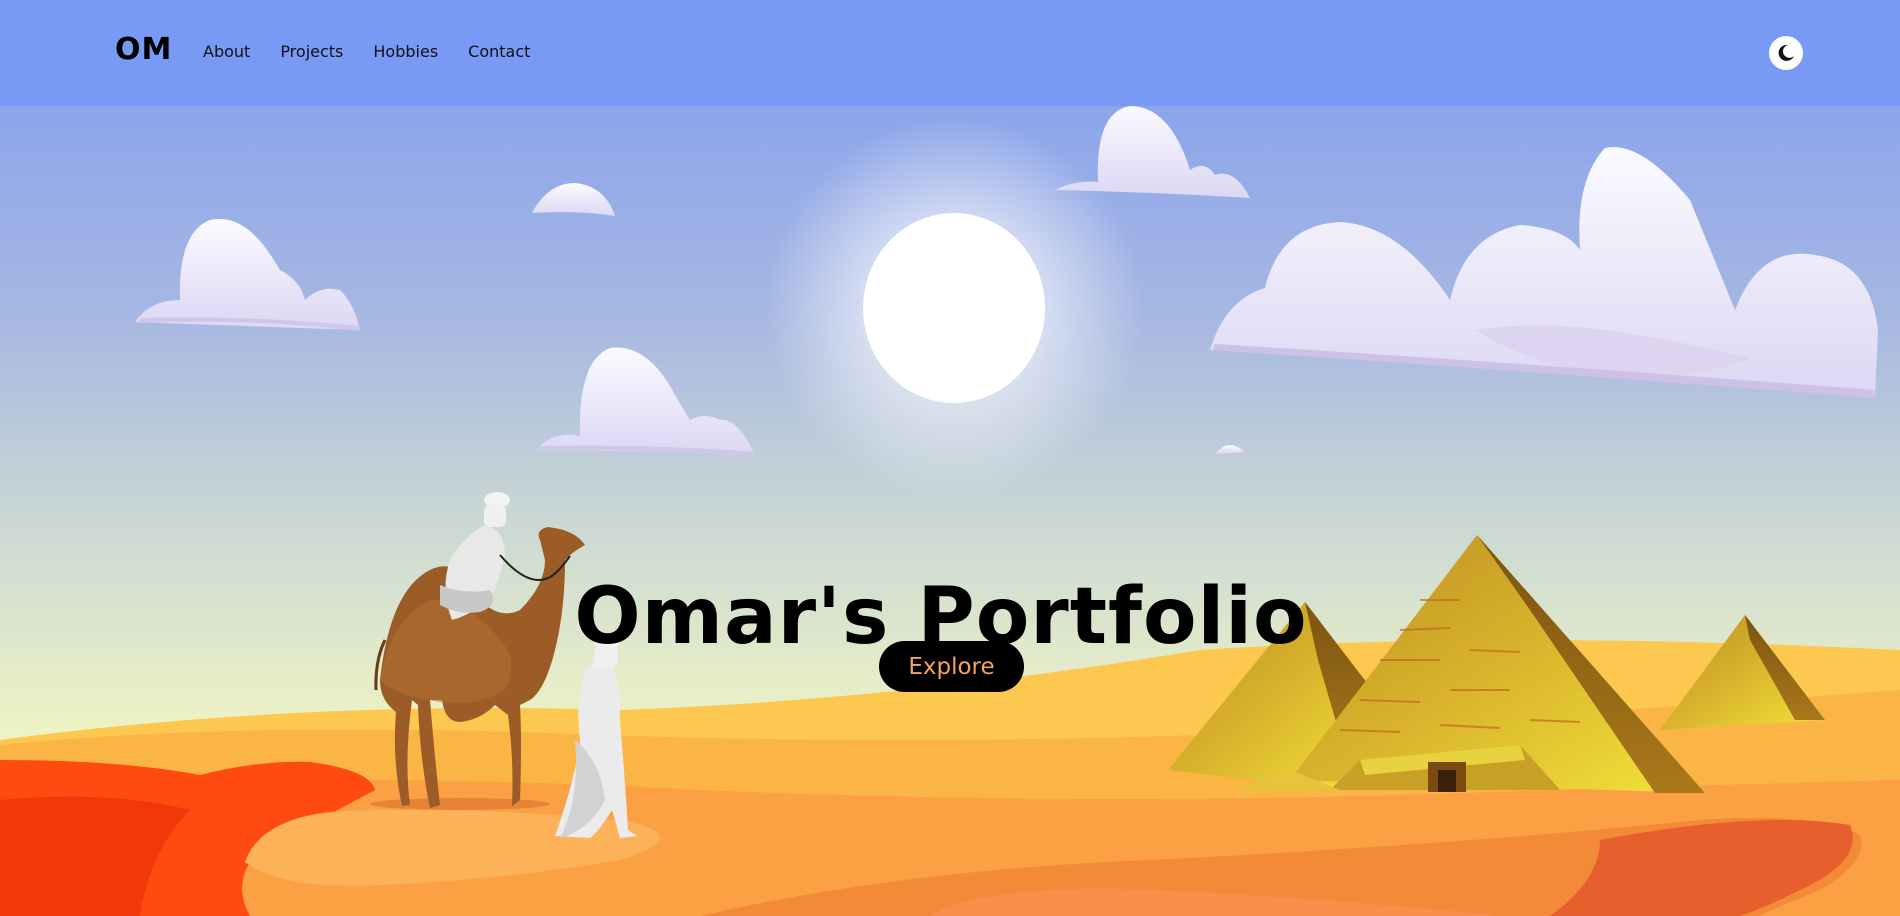 This screenshot has height=916, width=1900. What do you see at coordinates (951, 666) in the screenshot?
I see `explore-button: Explore` at bounding box center [951, 666].